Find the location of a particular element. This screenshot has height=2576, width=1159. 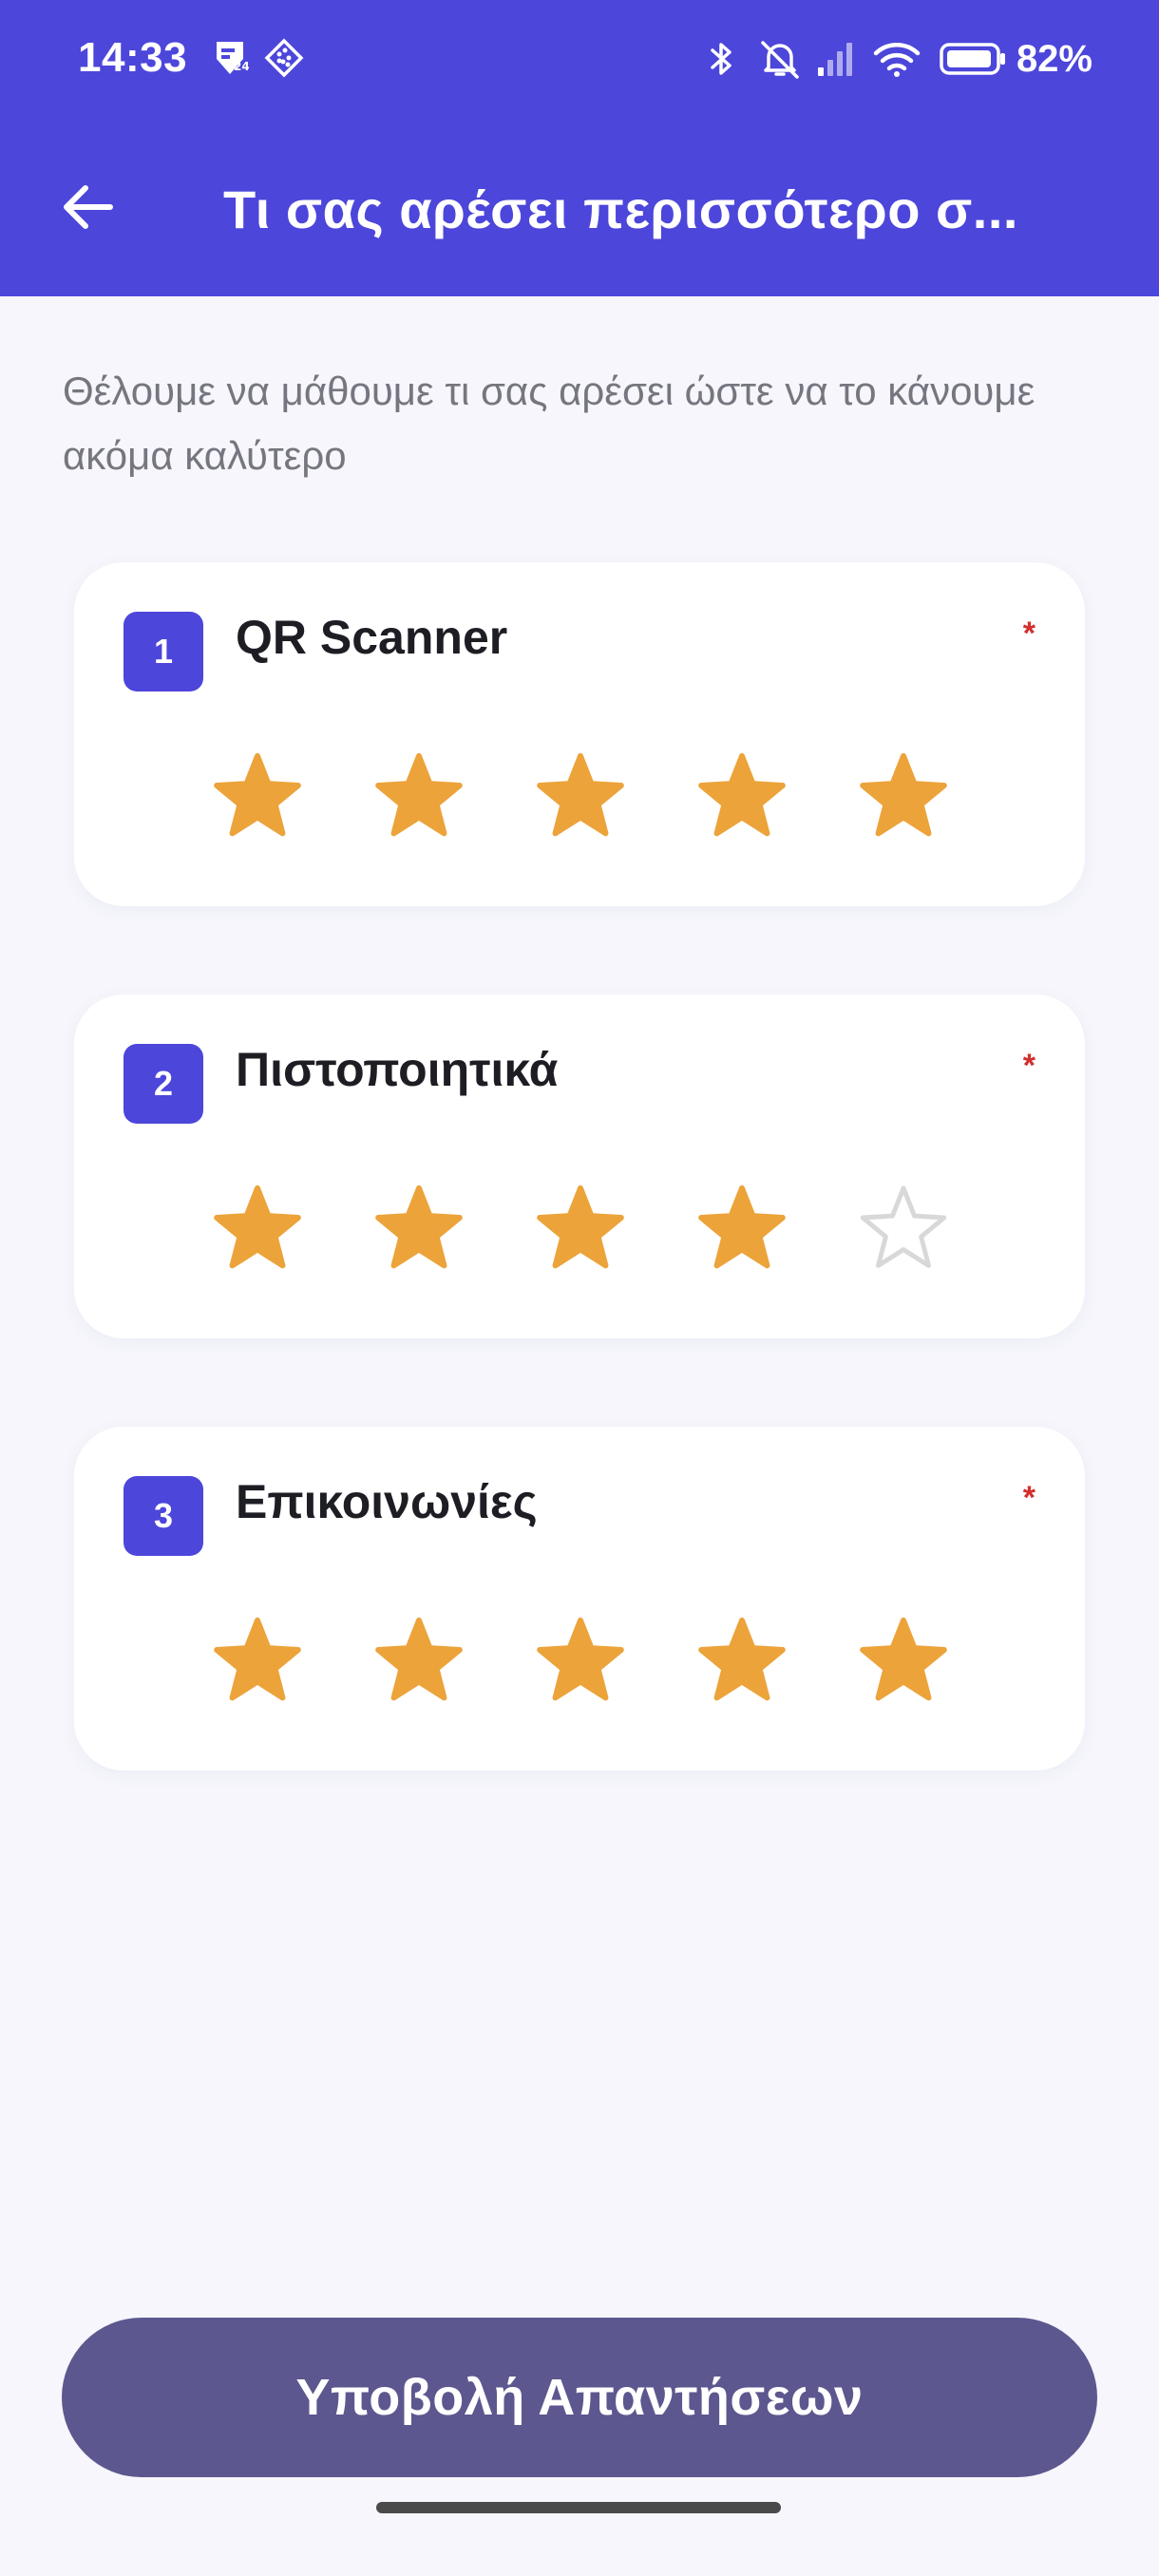

question-number: 1 is located at coordinates (163, 651).